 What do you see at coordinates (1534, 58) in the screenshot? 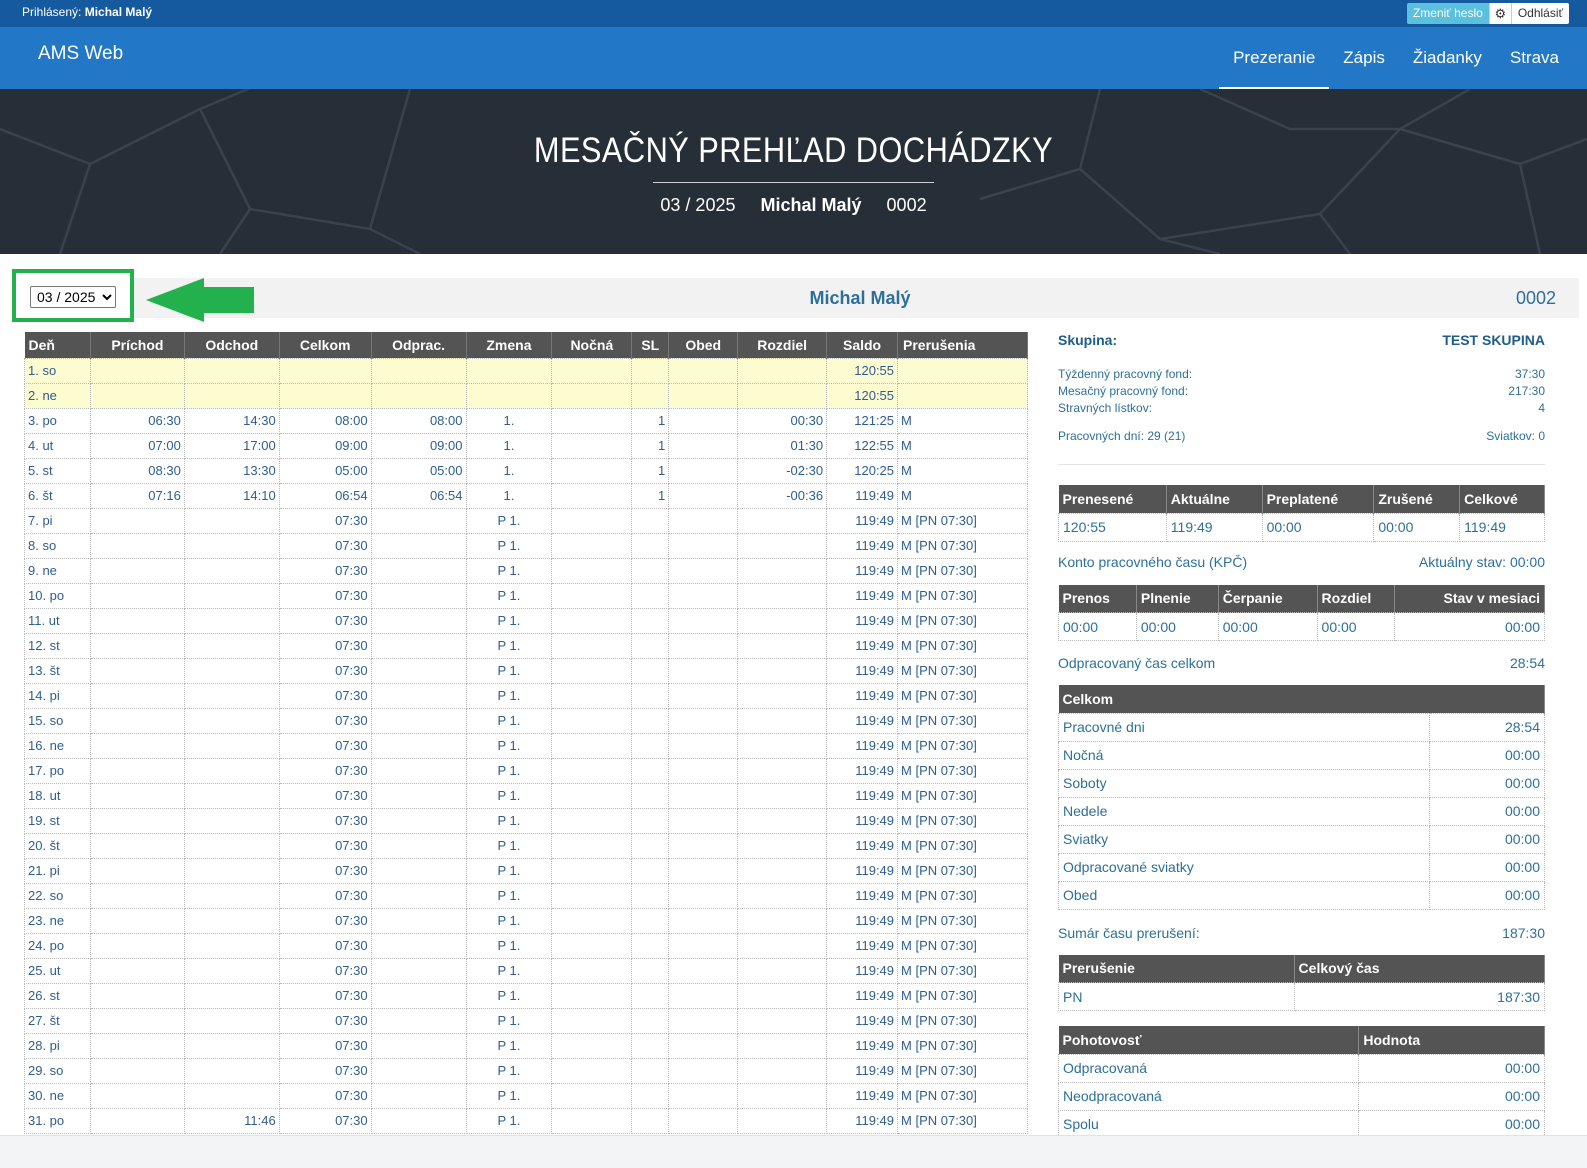
I see `nav-item-strava: Strava` at bounding box center [1534, 58].